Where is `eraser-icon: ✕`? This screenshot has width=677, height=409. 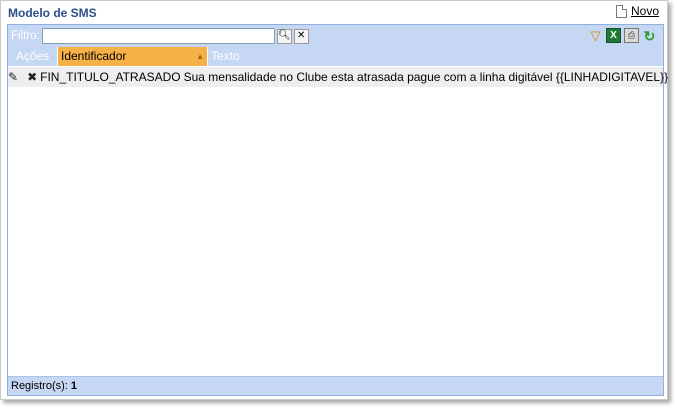 eraser-icon: ✕ is located at coordinates (301, 36).